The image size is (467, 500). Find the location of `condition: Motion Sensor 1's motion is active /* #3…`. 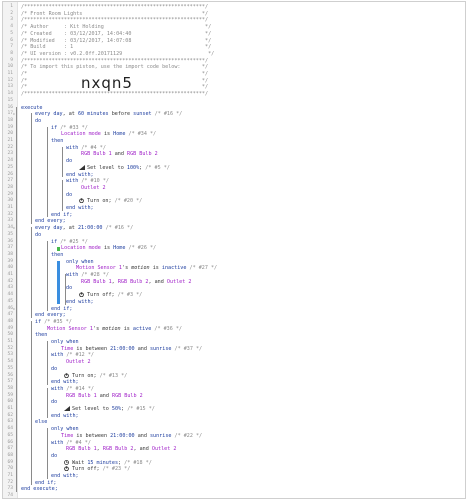

condition: Motion Sensor 1's motion is active /* #3… is located at coordinates (114, 329).